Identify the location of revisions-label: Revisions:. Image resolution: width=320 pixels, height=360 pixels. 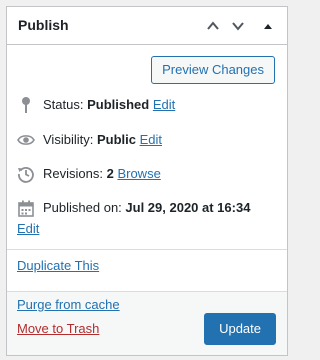
(73, 173).